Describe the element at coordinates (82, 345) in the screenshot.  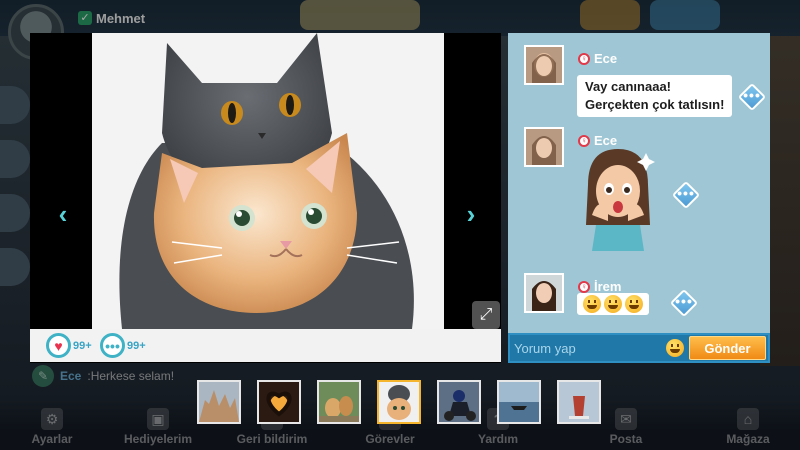
I see `like-count: 99+` at that location.